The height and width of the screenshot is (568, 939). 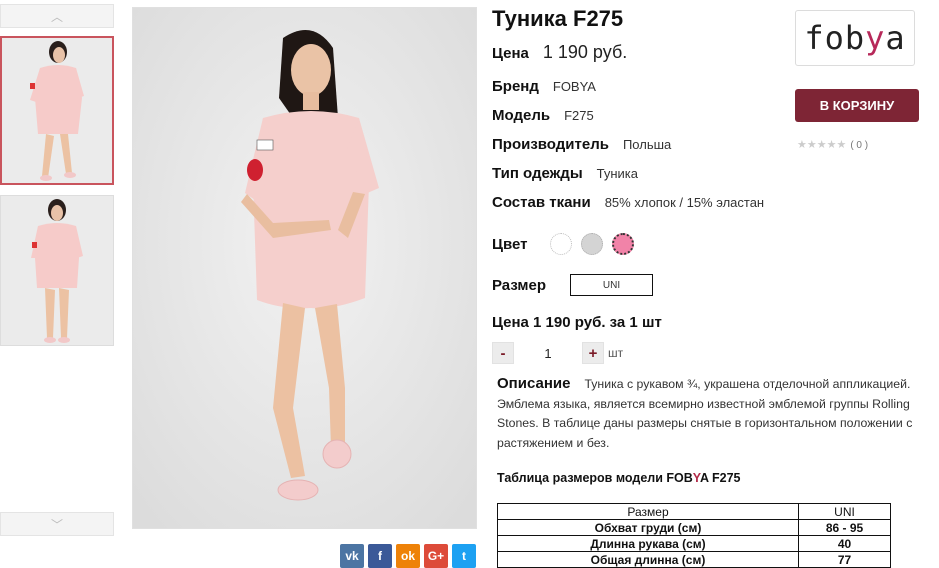 What do you see at coordinates (352, 556) in the screenshot?
I see `vk-icon: vk` at bounding box center [352, 556].